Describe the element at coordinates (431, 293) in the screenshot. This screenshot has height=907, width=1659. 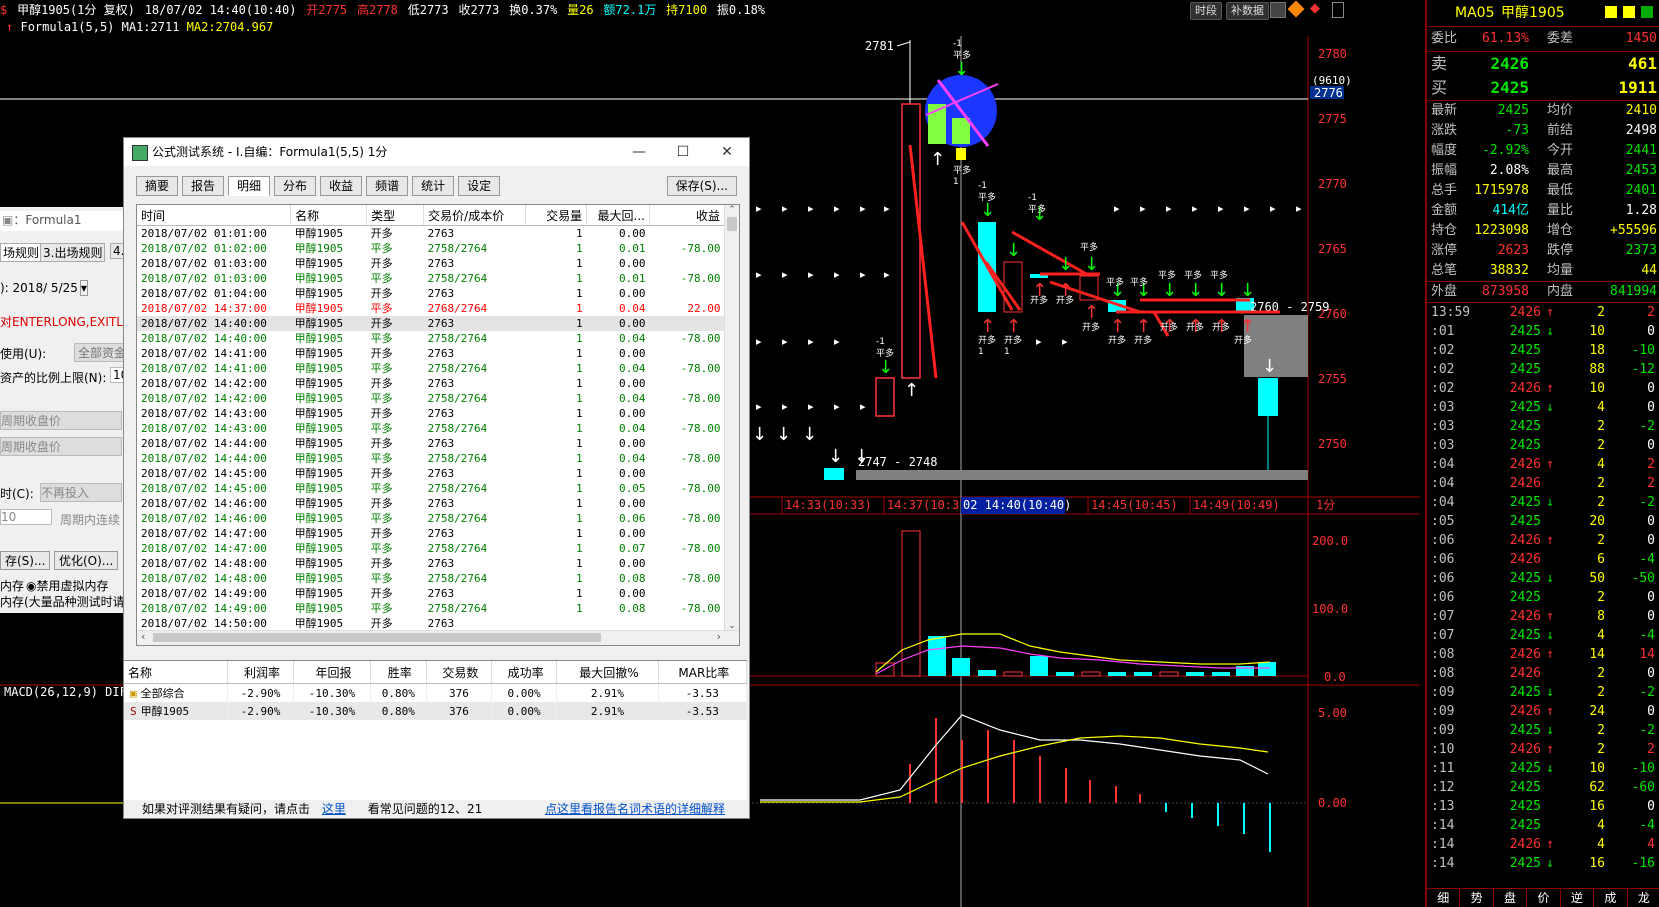
I see `table-row: 2018/07/02 01:04:00 甲醇1905 开多 2763 1 0.00` at that location.